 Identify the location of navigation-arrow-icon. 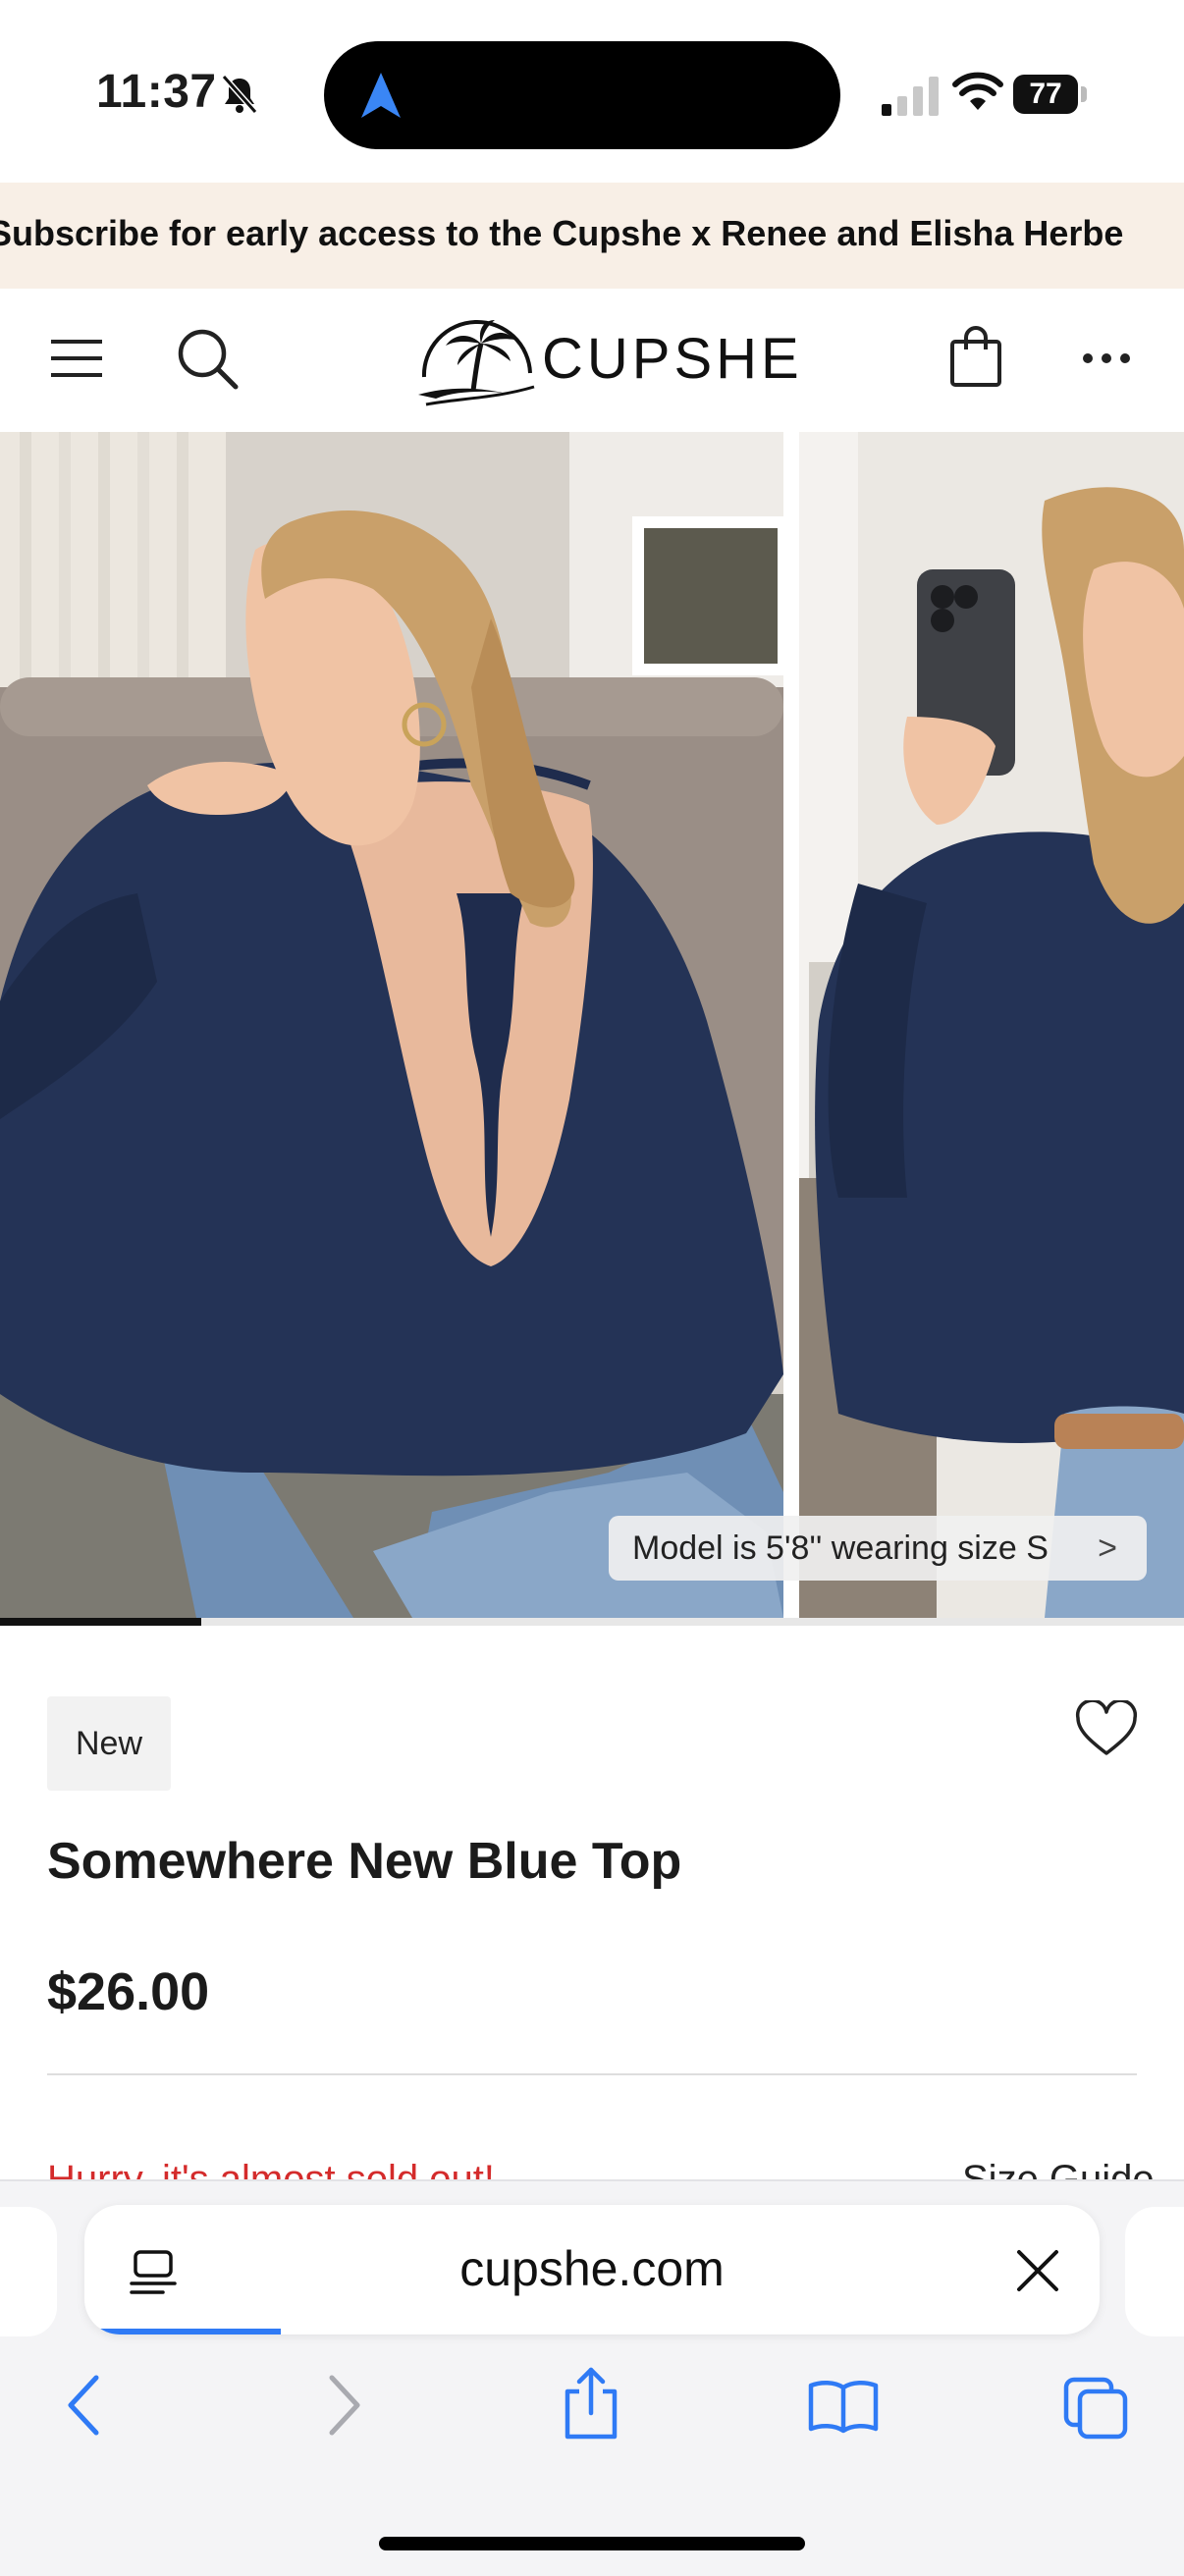
(381, 95).